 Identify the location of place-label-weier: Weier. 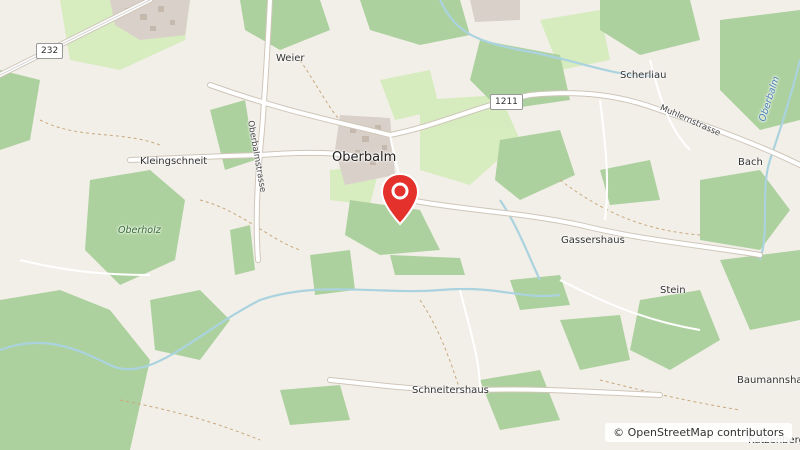
(290, 58).